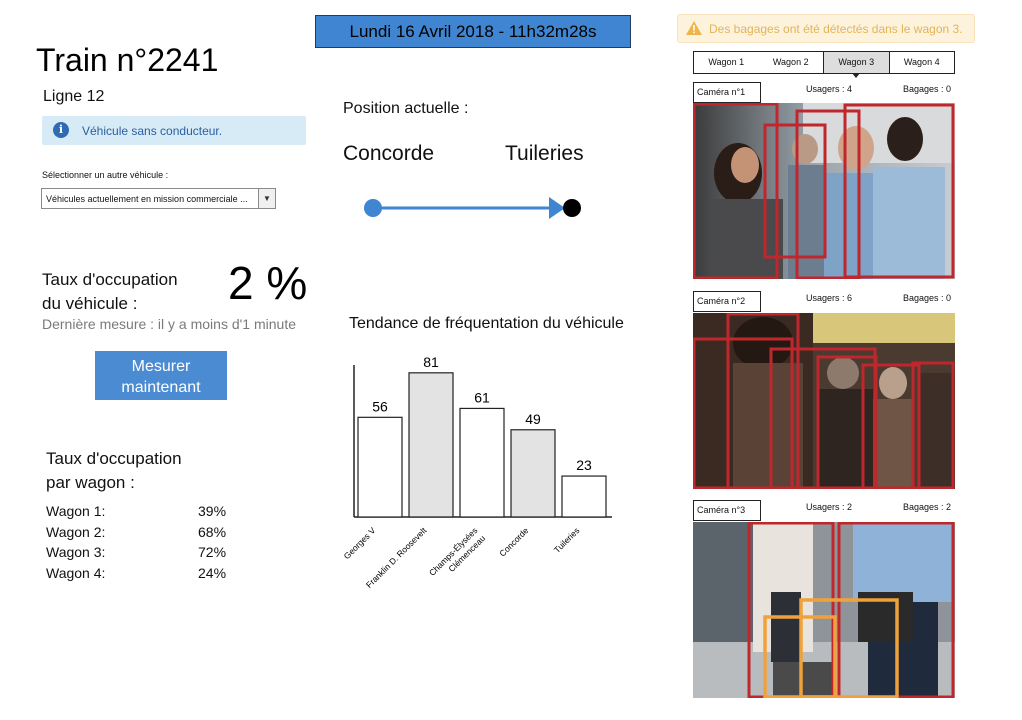 The width and height of the screenshot is (1022, 720). Describe the element at coordinates (572, 208) in the screenshot. I see `station-to-dot` at that location.